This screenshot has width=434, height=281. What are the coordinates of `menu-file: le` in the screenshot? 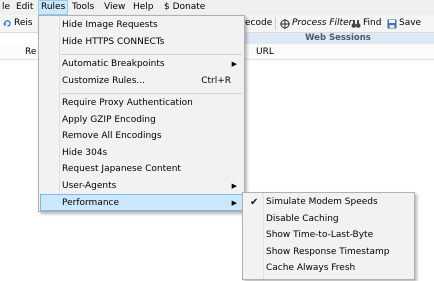 It's located at (6, 7).